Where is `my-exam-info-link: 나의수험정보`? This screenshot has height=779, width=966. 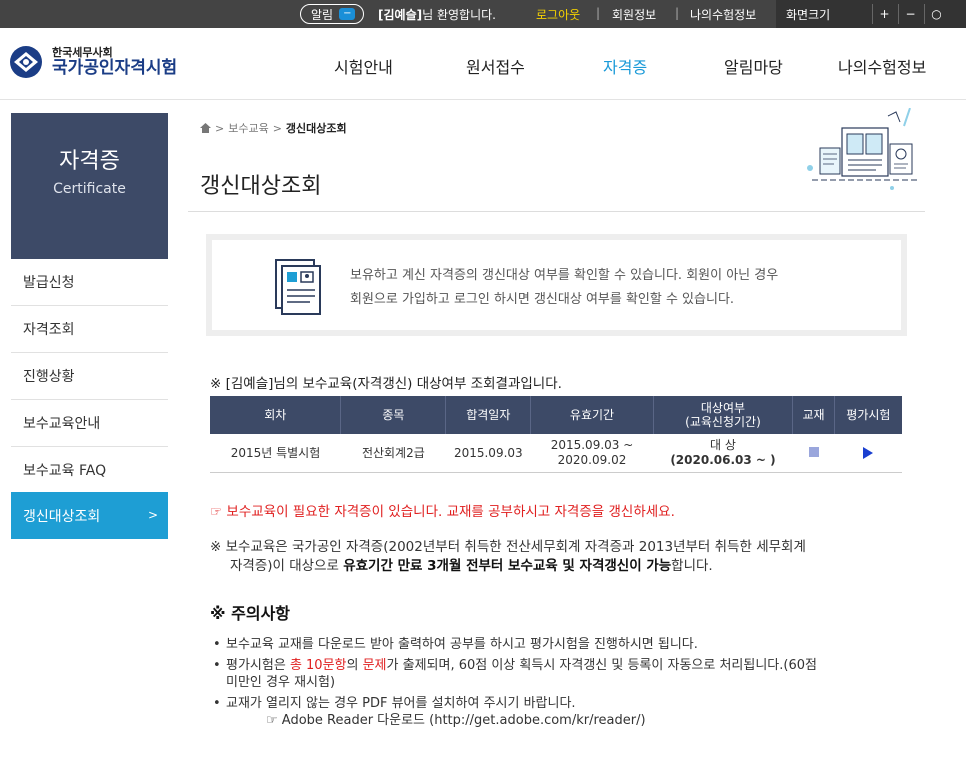 my-exam-info-link: 나의수험정보 is located at coordinates (723, 14).